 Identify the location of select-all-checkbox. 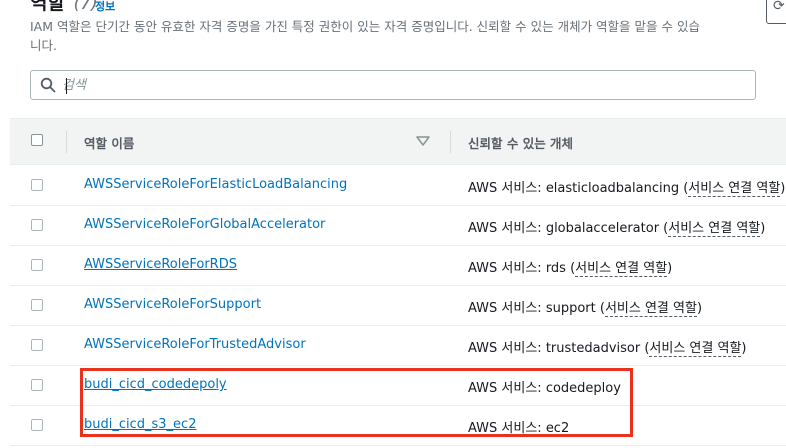
(37, 140).